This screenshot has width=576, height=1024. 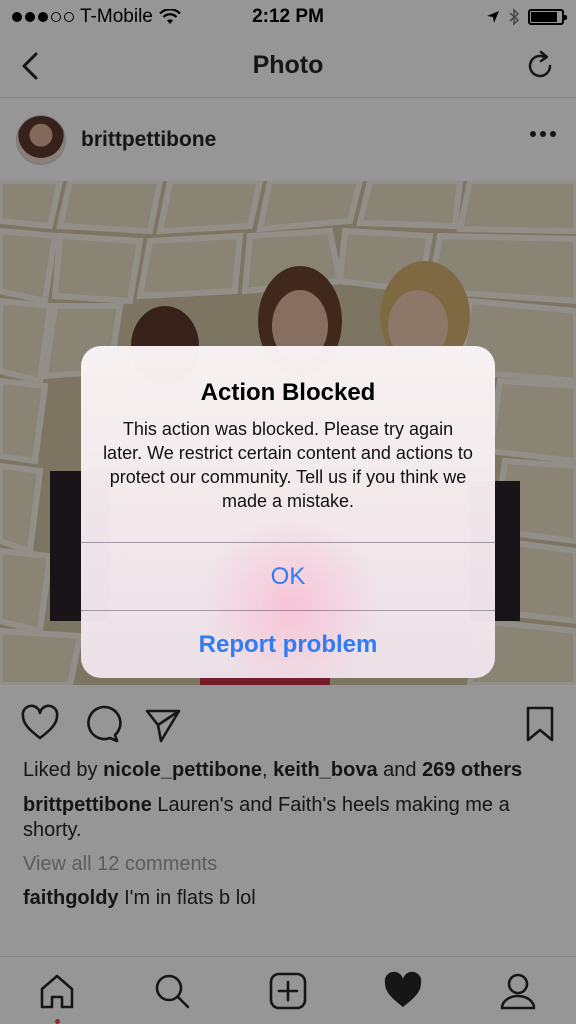 What do you see at coordinates (288, 392) in the screenshot?
I see `dialog-title: Action Blocked` at bounding box center [288, 392].